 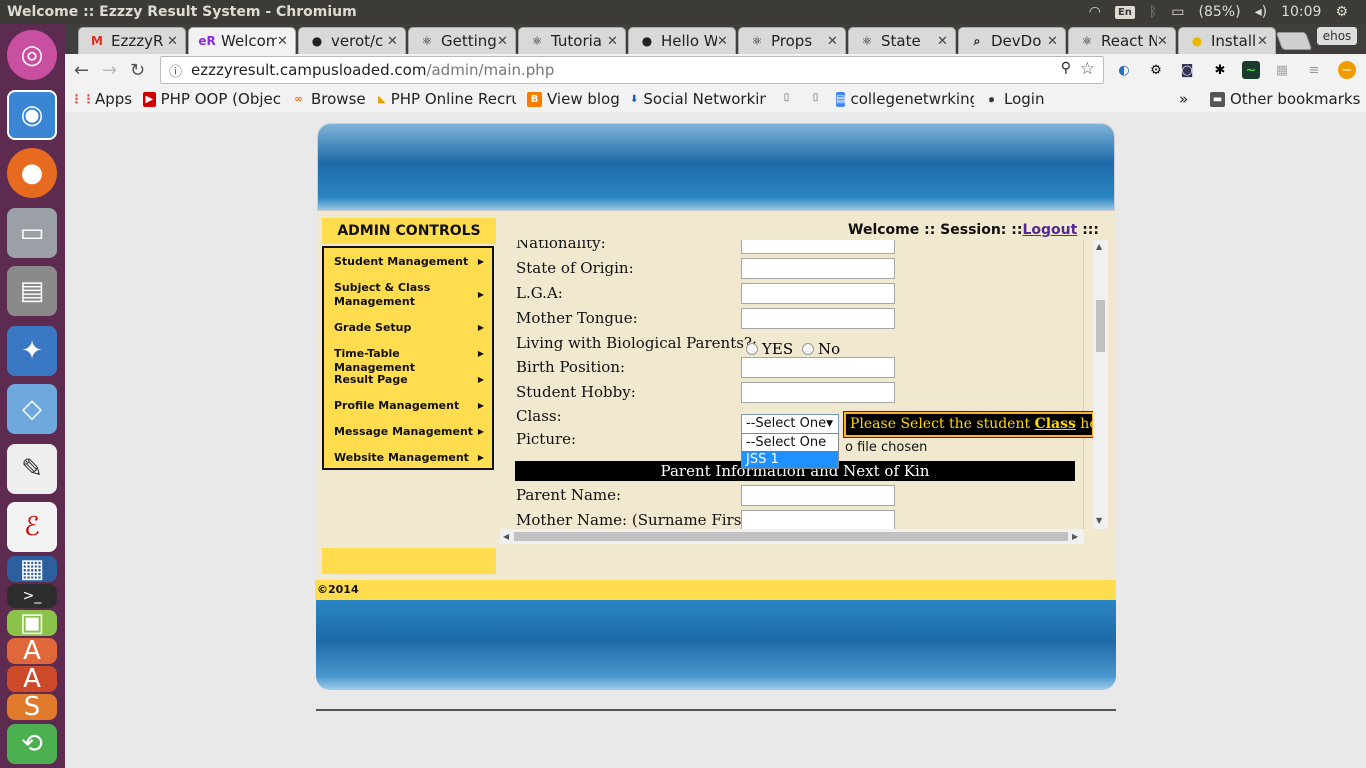 I want to click on extension-bug-icon: ✱, so click(x=1220, y=70).